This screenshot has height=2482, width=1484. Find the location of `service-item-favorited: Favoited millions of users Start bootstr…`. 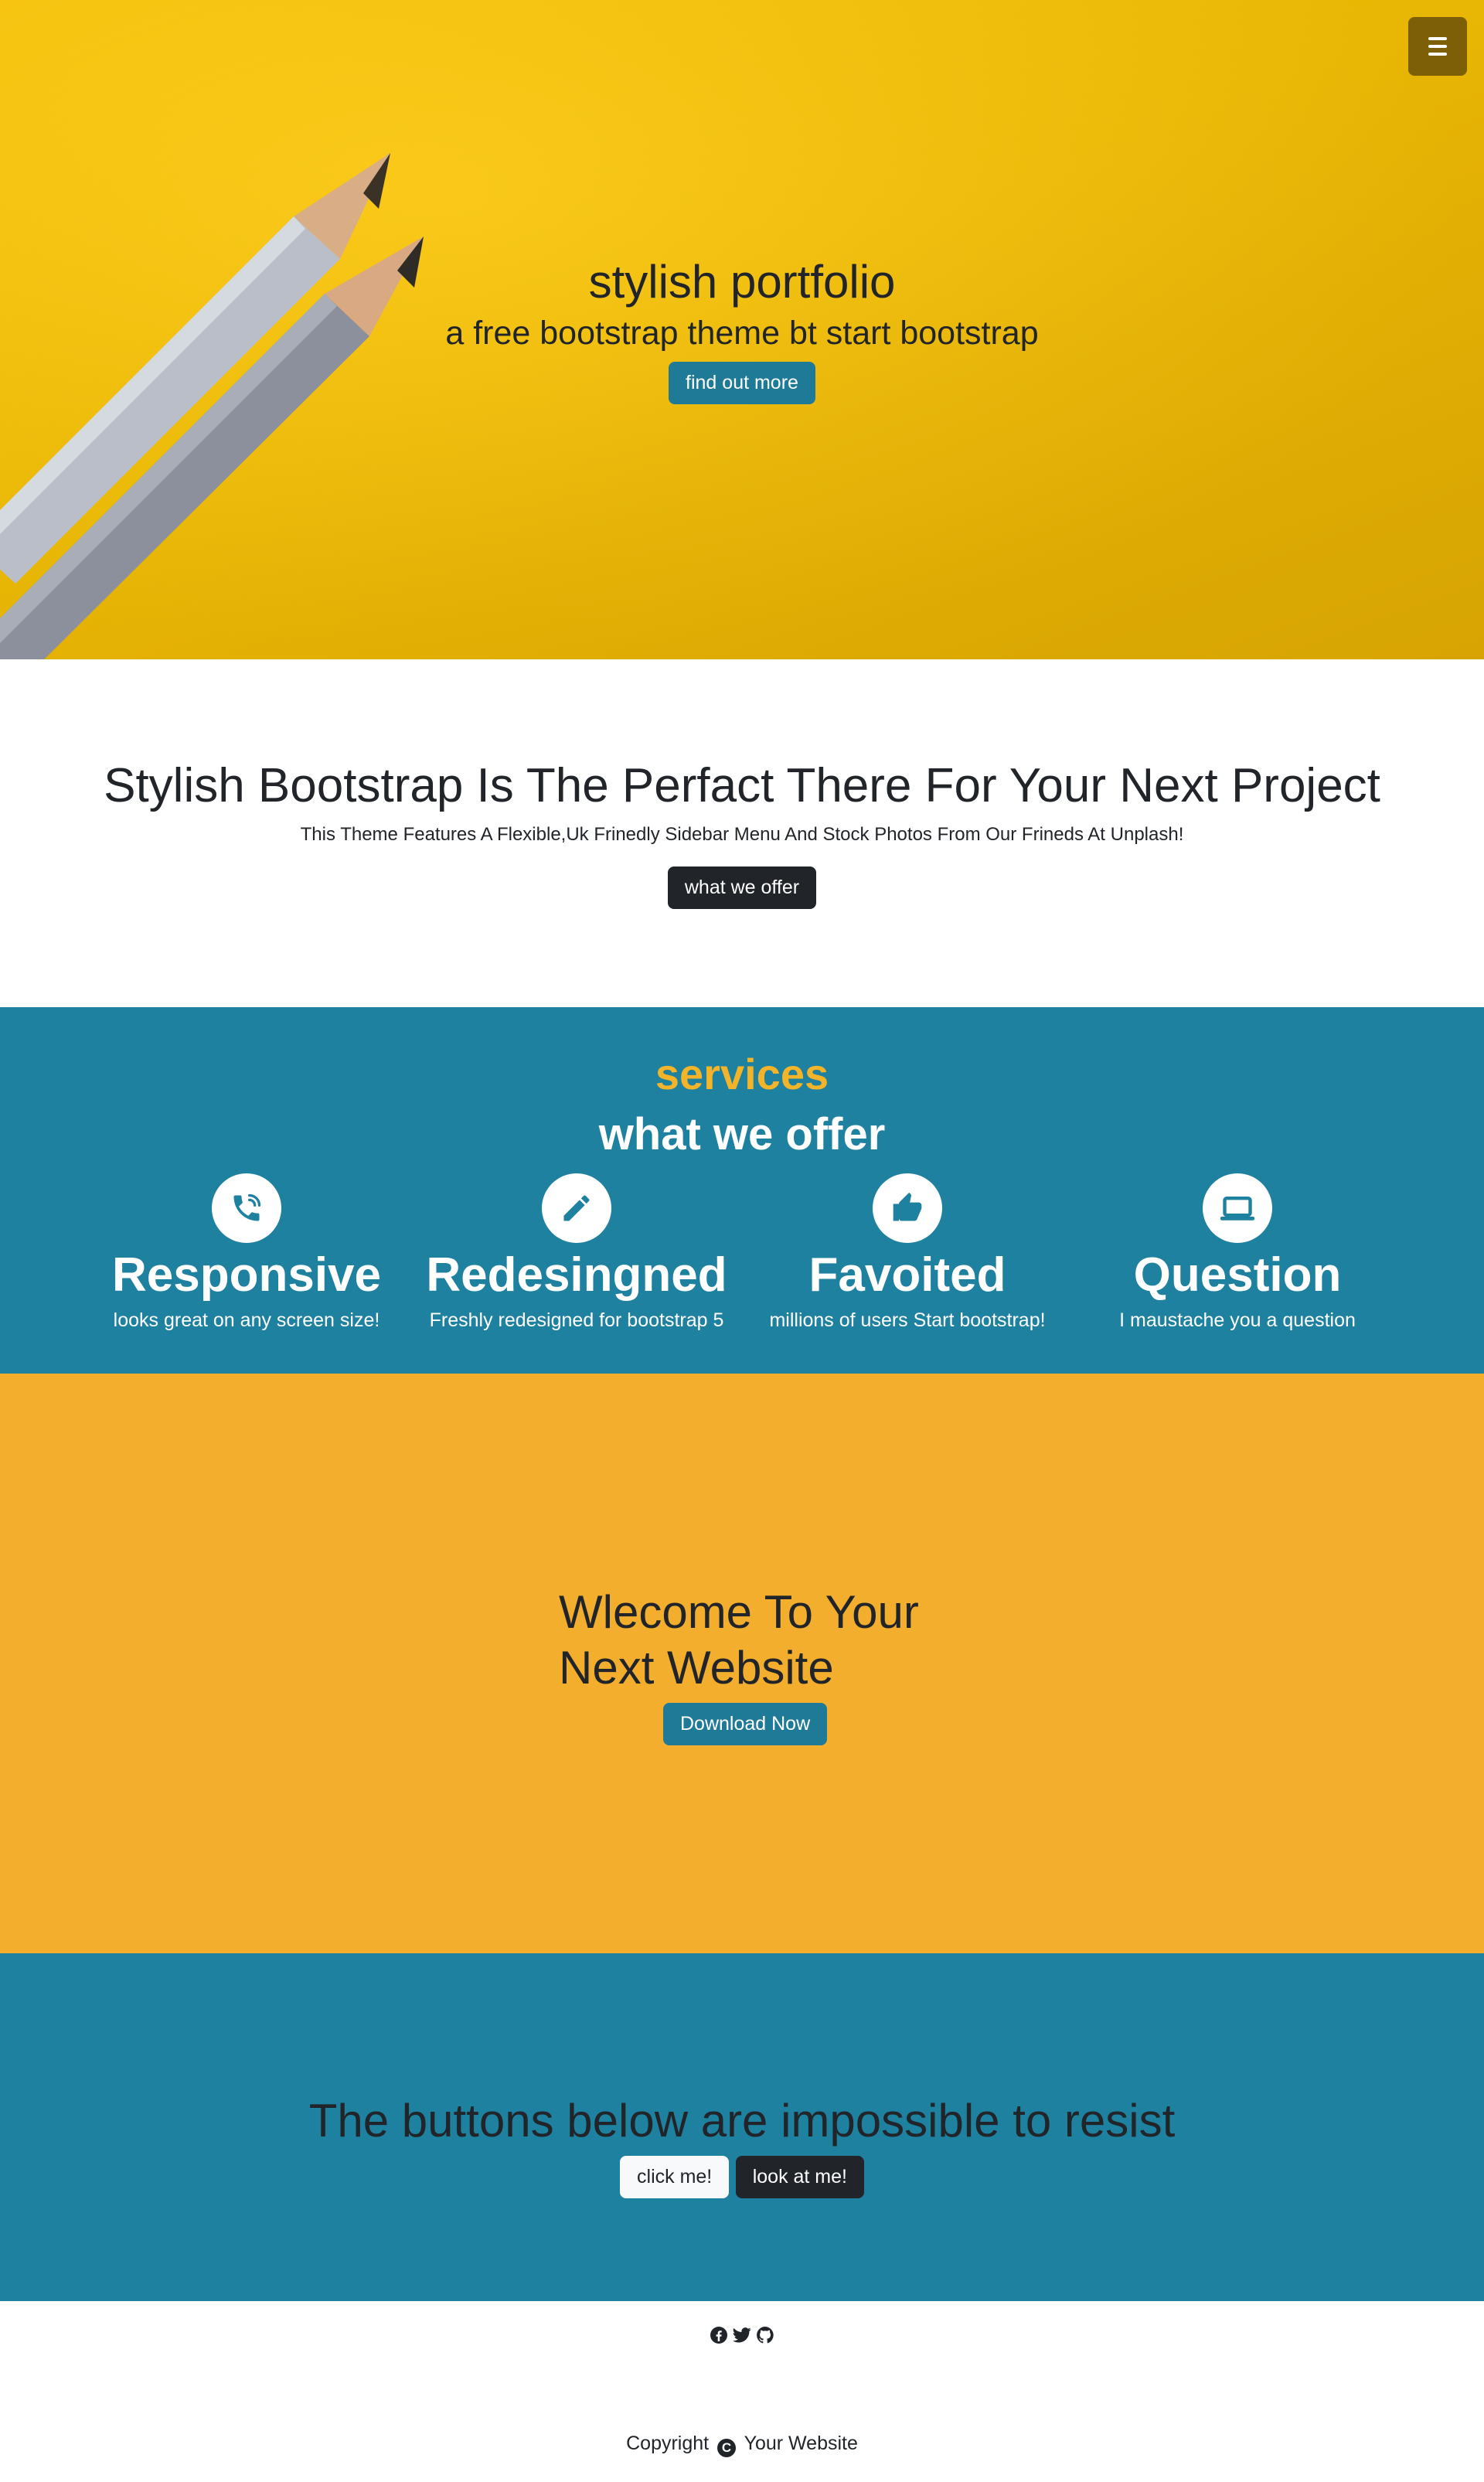

service-item-favorited: Favoited millions of users Start bootstr… is located at coordinates (907, 1253).